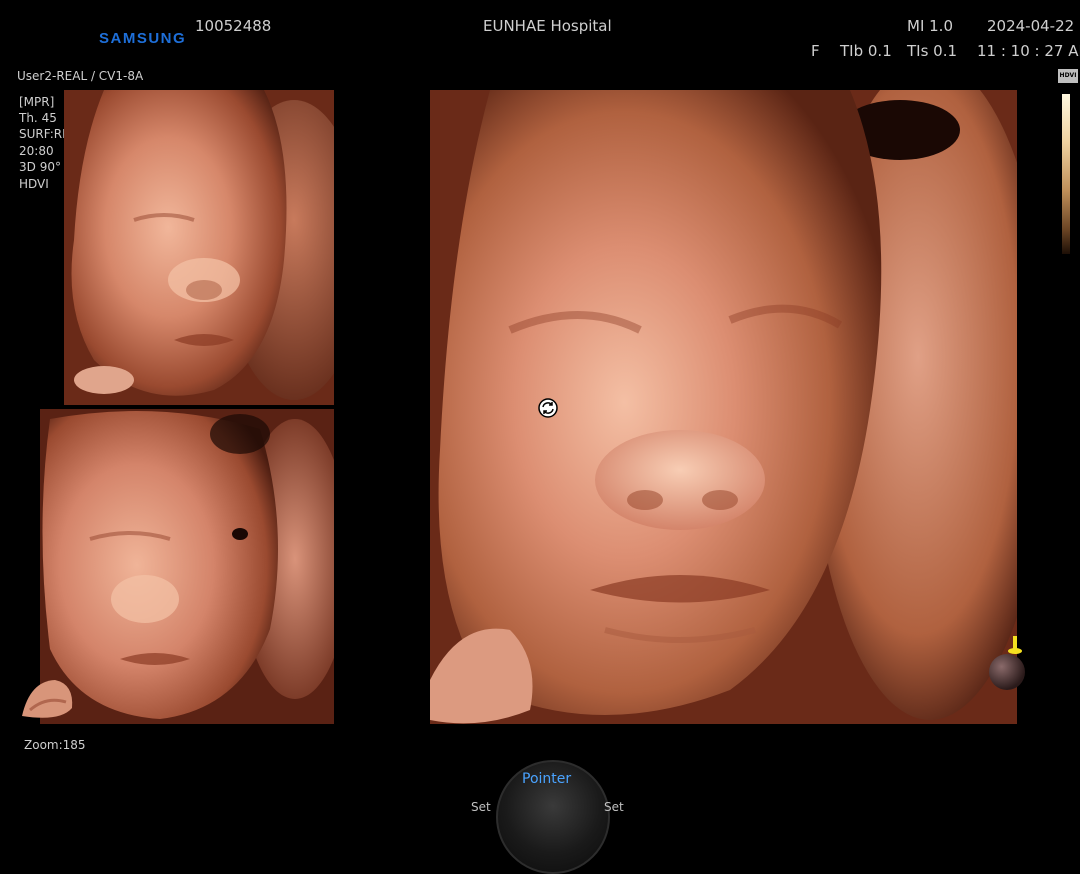  Describe the element at coordinates (1028, 51) in the screenshot. I see `exam-time: 11 : 10 : 27 AM` at that location.